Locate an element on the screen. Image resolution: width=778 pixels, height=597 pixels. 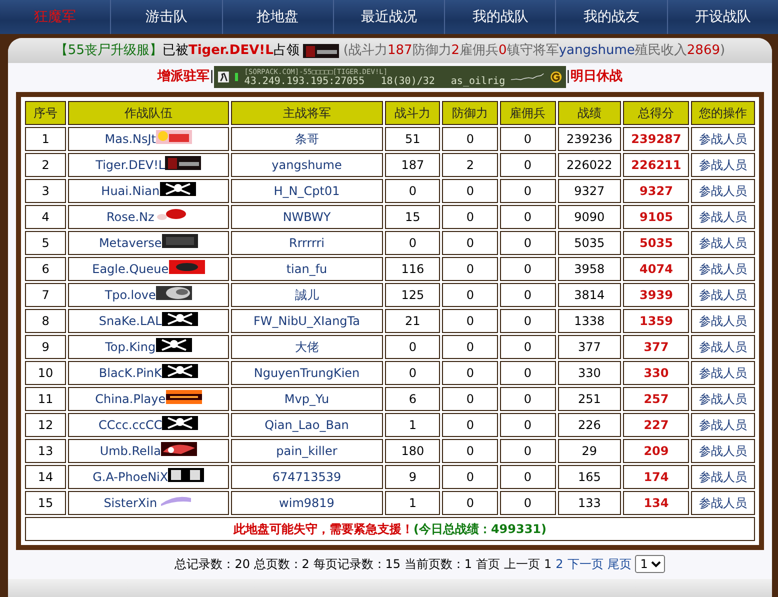
table-cell: 187 is located at coordinates (412, 165).